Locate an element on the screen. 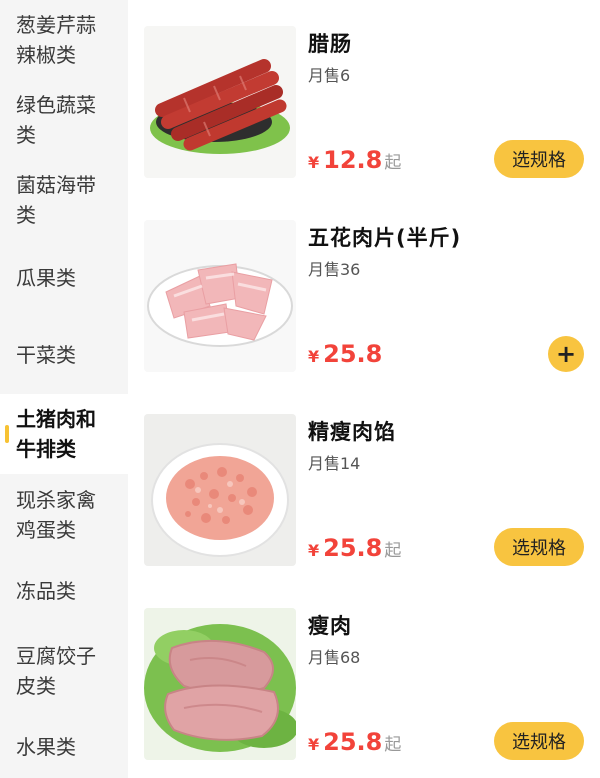 The width and height of the screenshot is (600, 778). category-label: 水果类 is located at coordinates (46, 747).